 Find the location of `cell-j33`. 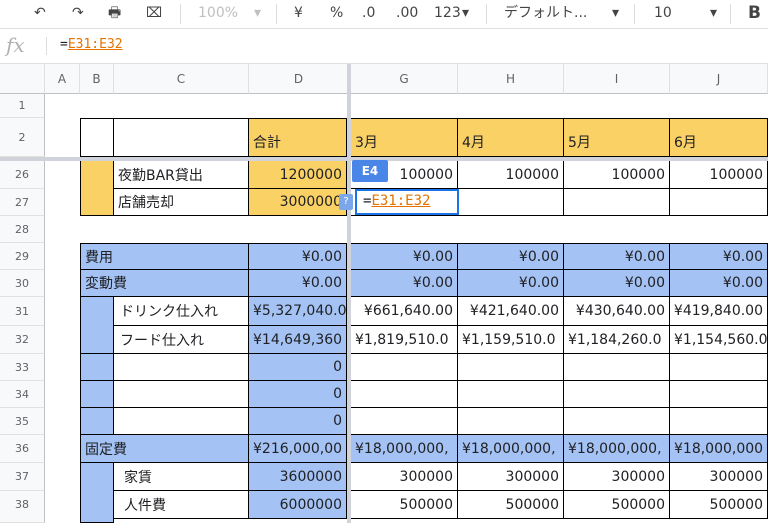

cell-j33 is located at coordinates (719, 367).